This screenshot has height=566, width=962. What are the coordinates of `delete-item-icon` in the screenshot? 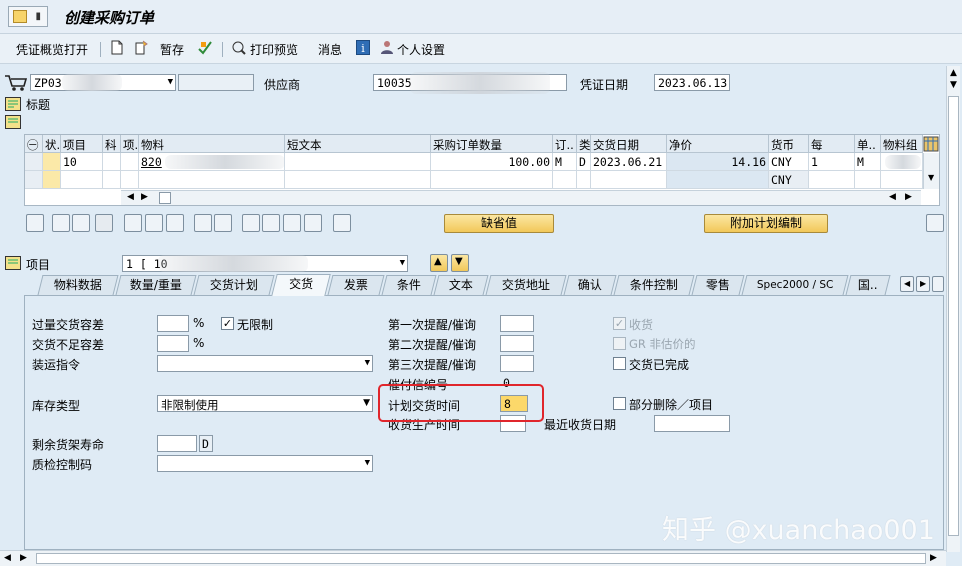 It's located at (133, 223).